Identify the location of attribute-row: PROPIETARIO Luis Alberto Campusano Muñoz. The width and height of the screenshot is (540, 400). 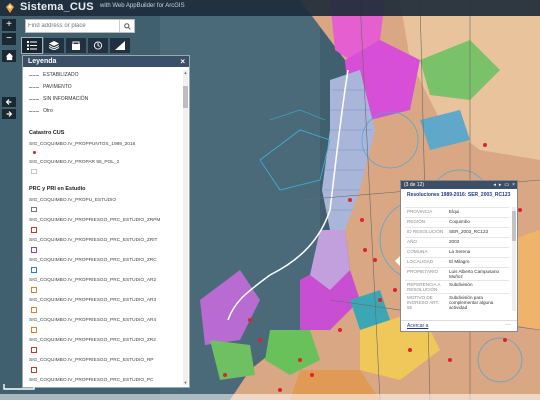
(457, 273).